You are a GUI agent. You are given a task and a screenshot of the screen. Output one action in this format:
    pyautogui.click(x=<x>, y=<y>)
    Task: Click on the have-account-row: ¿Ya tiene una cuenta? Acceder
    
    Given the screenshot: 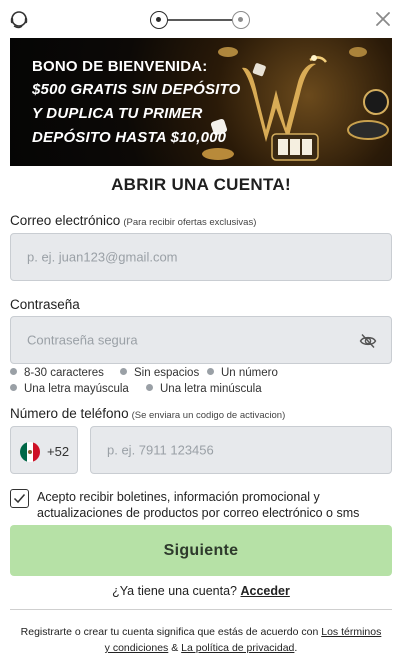 What is the action you would take?
    pyautogui.click(x=201, y=591)
    